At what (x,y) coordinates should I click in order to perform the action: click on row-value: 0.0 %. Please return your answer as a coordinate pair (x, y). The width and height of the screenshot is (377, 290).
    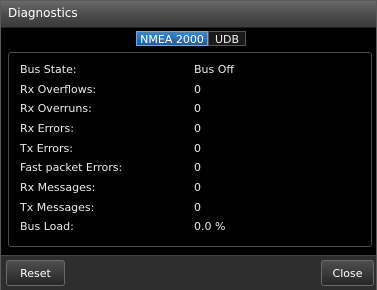
    Looking at the image, I should click on (210, 226).